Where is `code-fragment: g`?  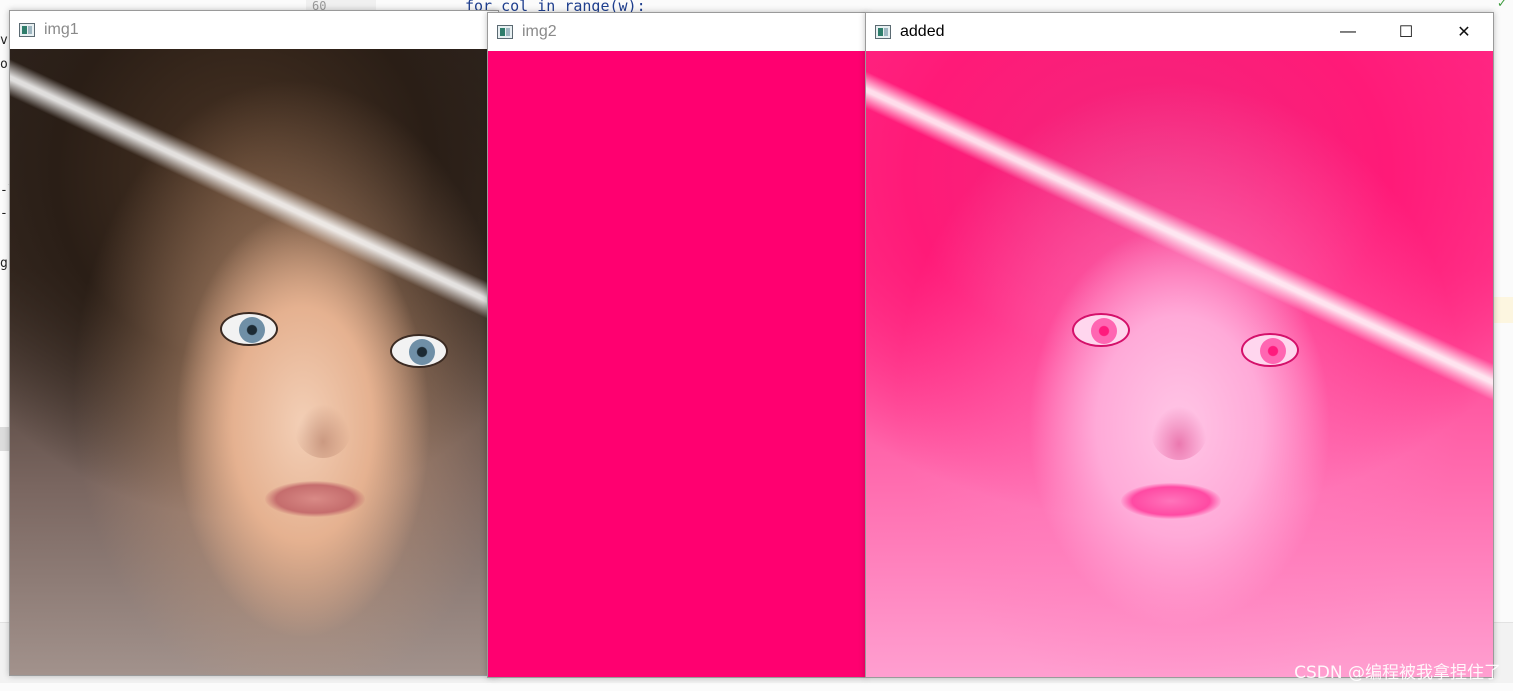 code-fragment: g is located at coordinates (4, 263).